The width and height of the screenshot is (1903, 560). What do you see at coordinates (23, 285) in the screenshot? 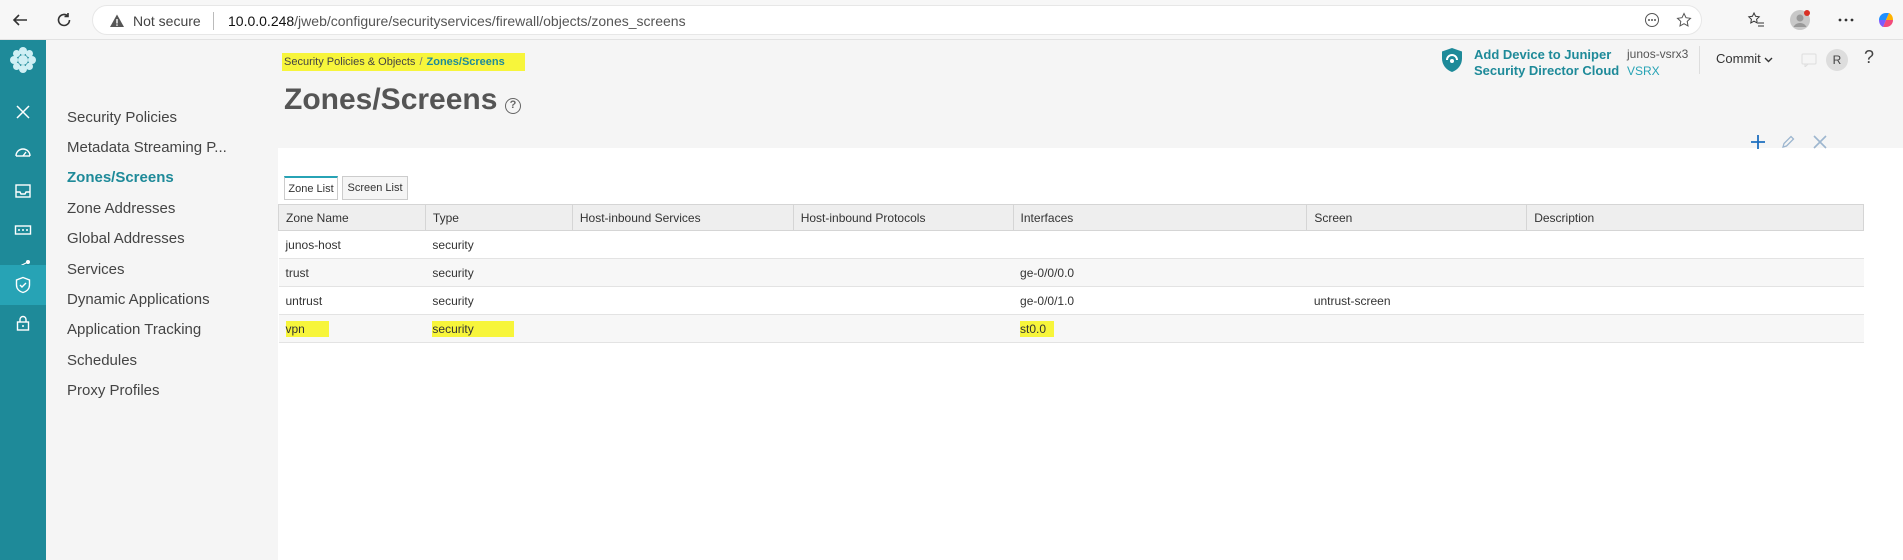
I see `security-shield-icon` at bounding box center [23, 285].